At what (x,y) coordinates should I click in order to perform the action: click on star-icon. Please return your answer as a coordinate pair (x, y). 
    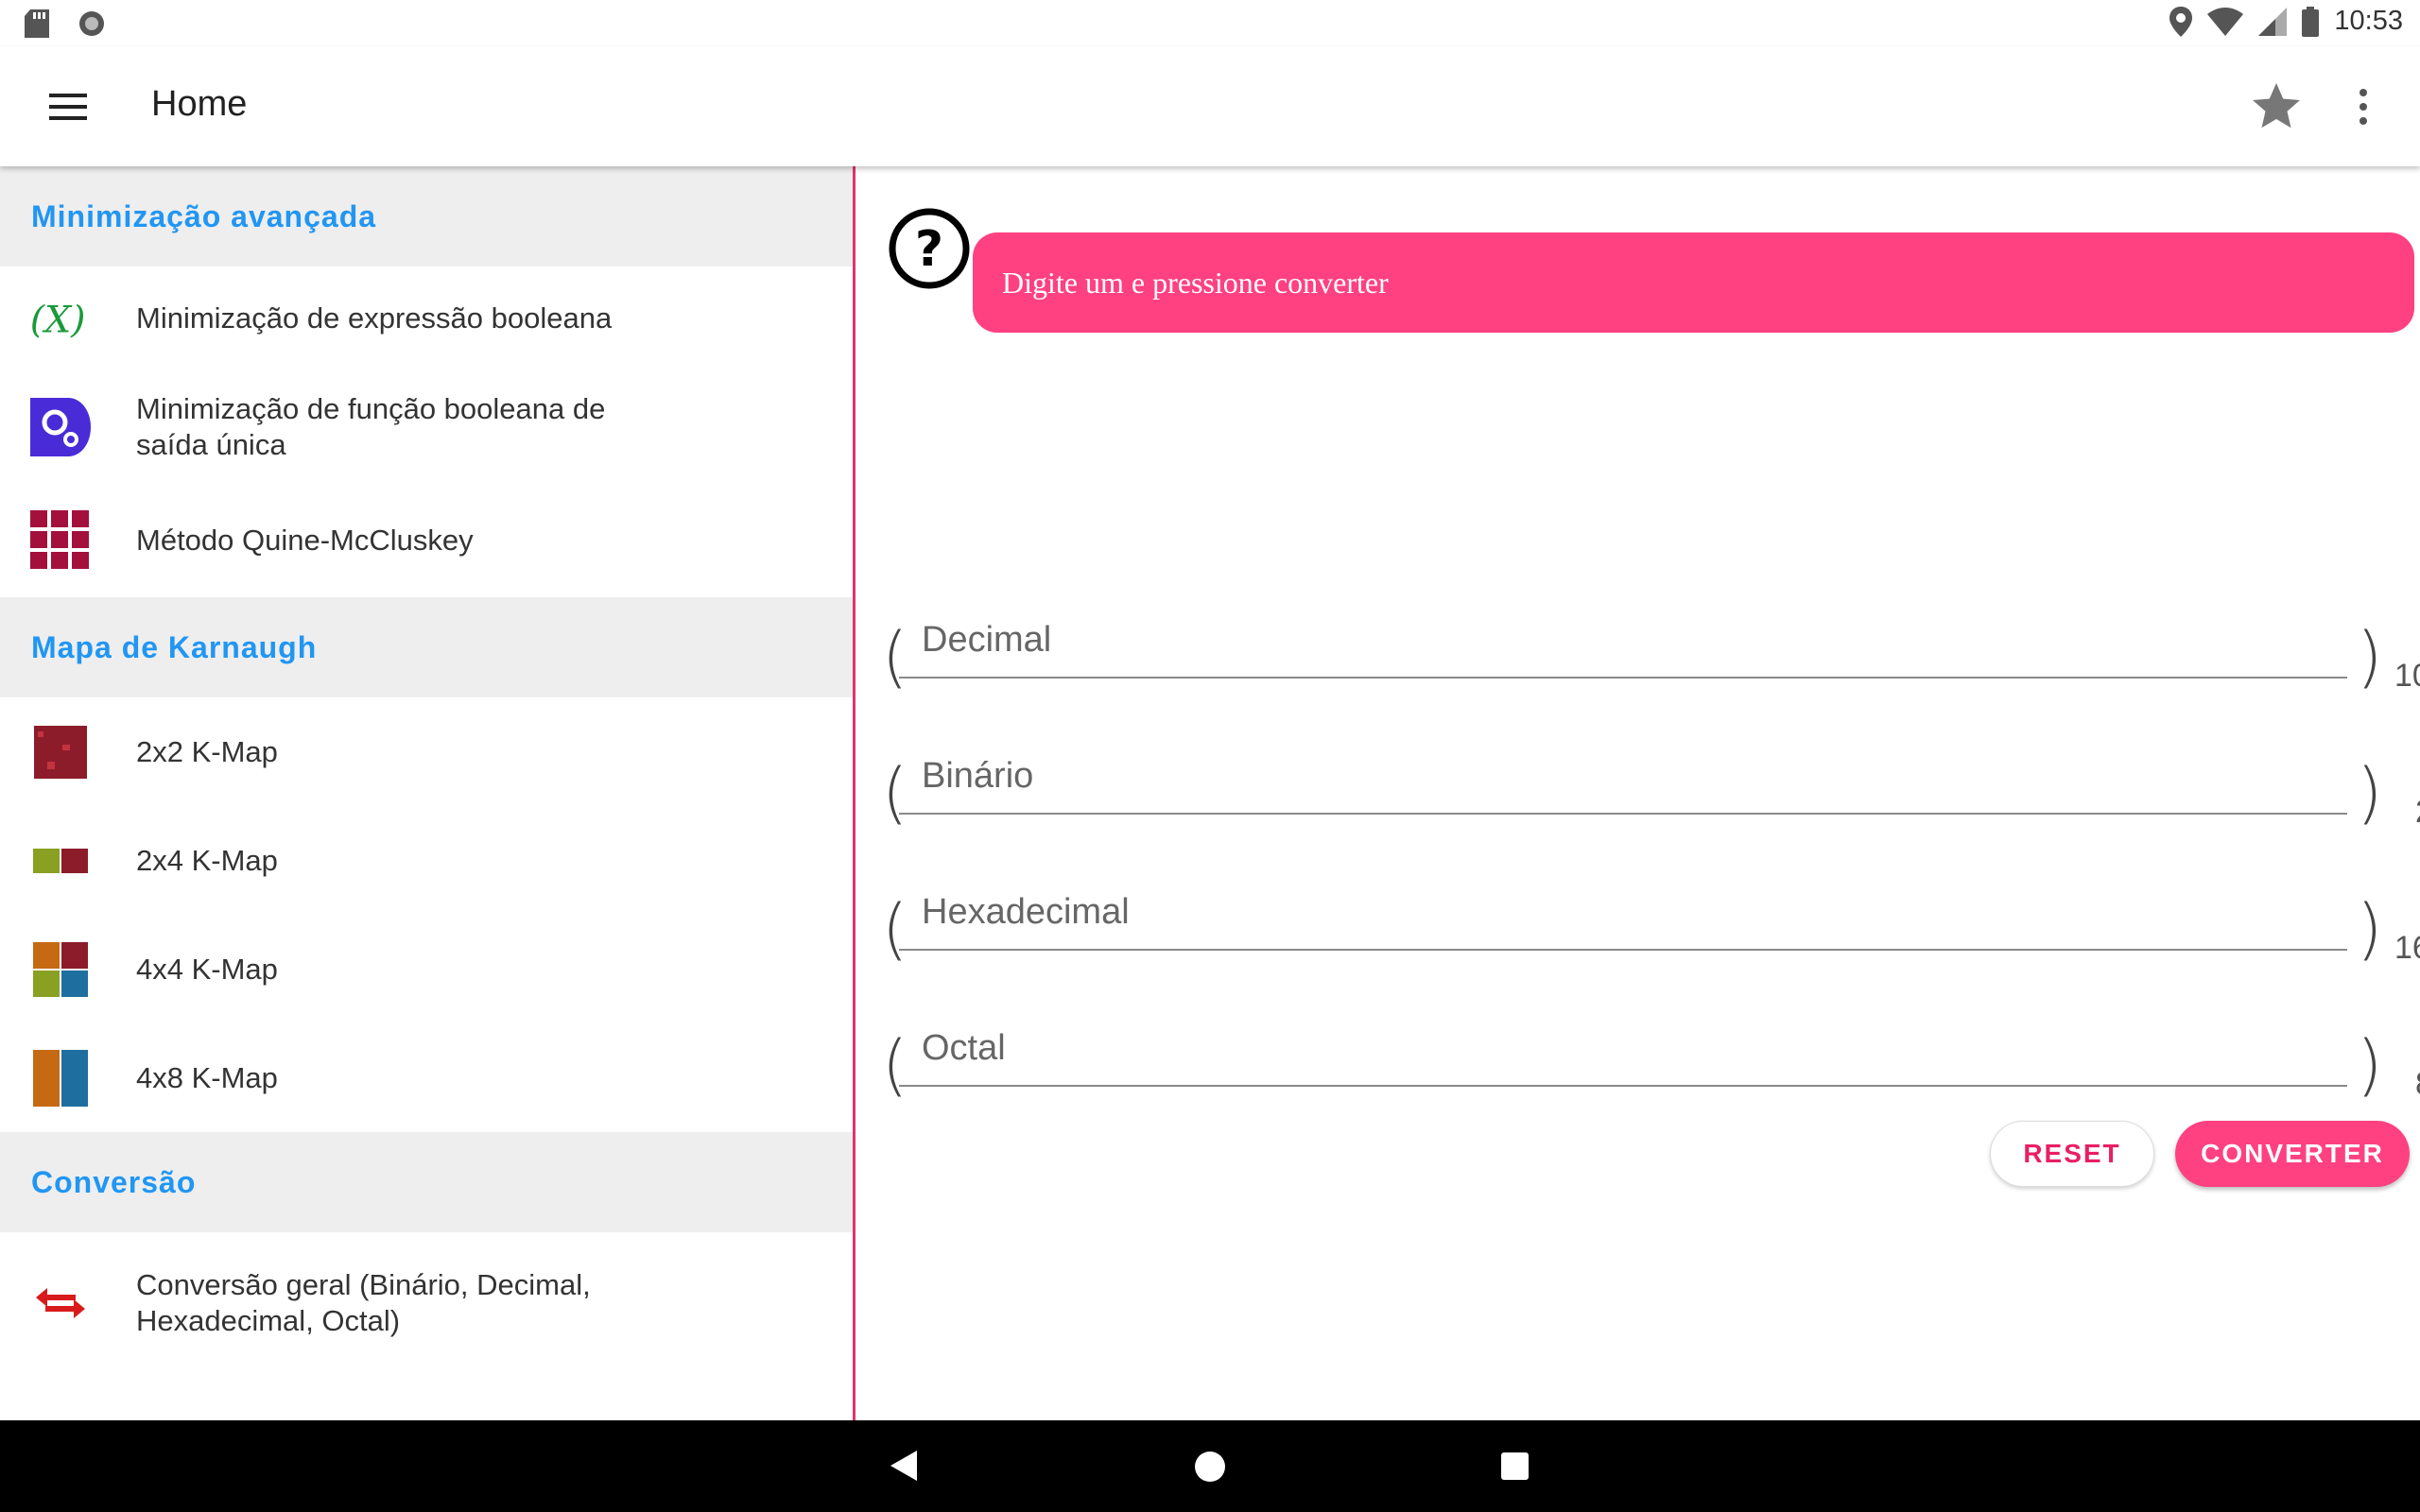
    Looking at the image, I should click on (2276, 106).